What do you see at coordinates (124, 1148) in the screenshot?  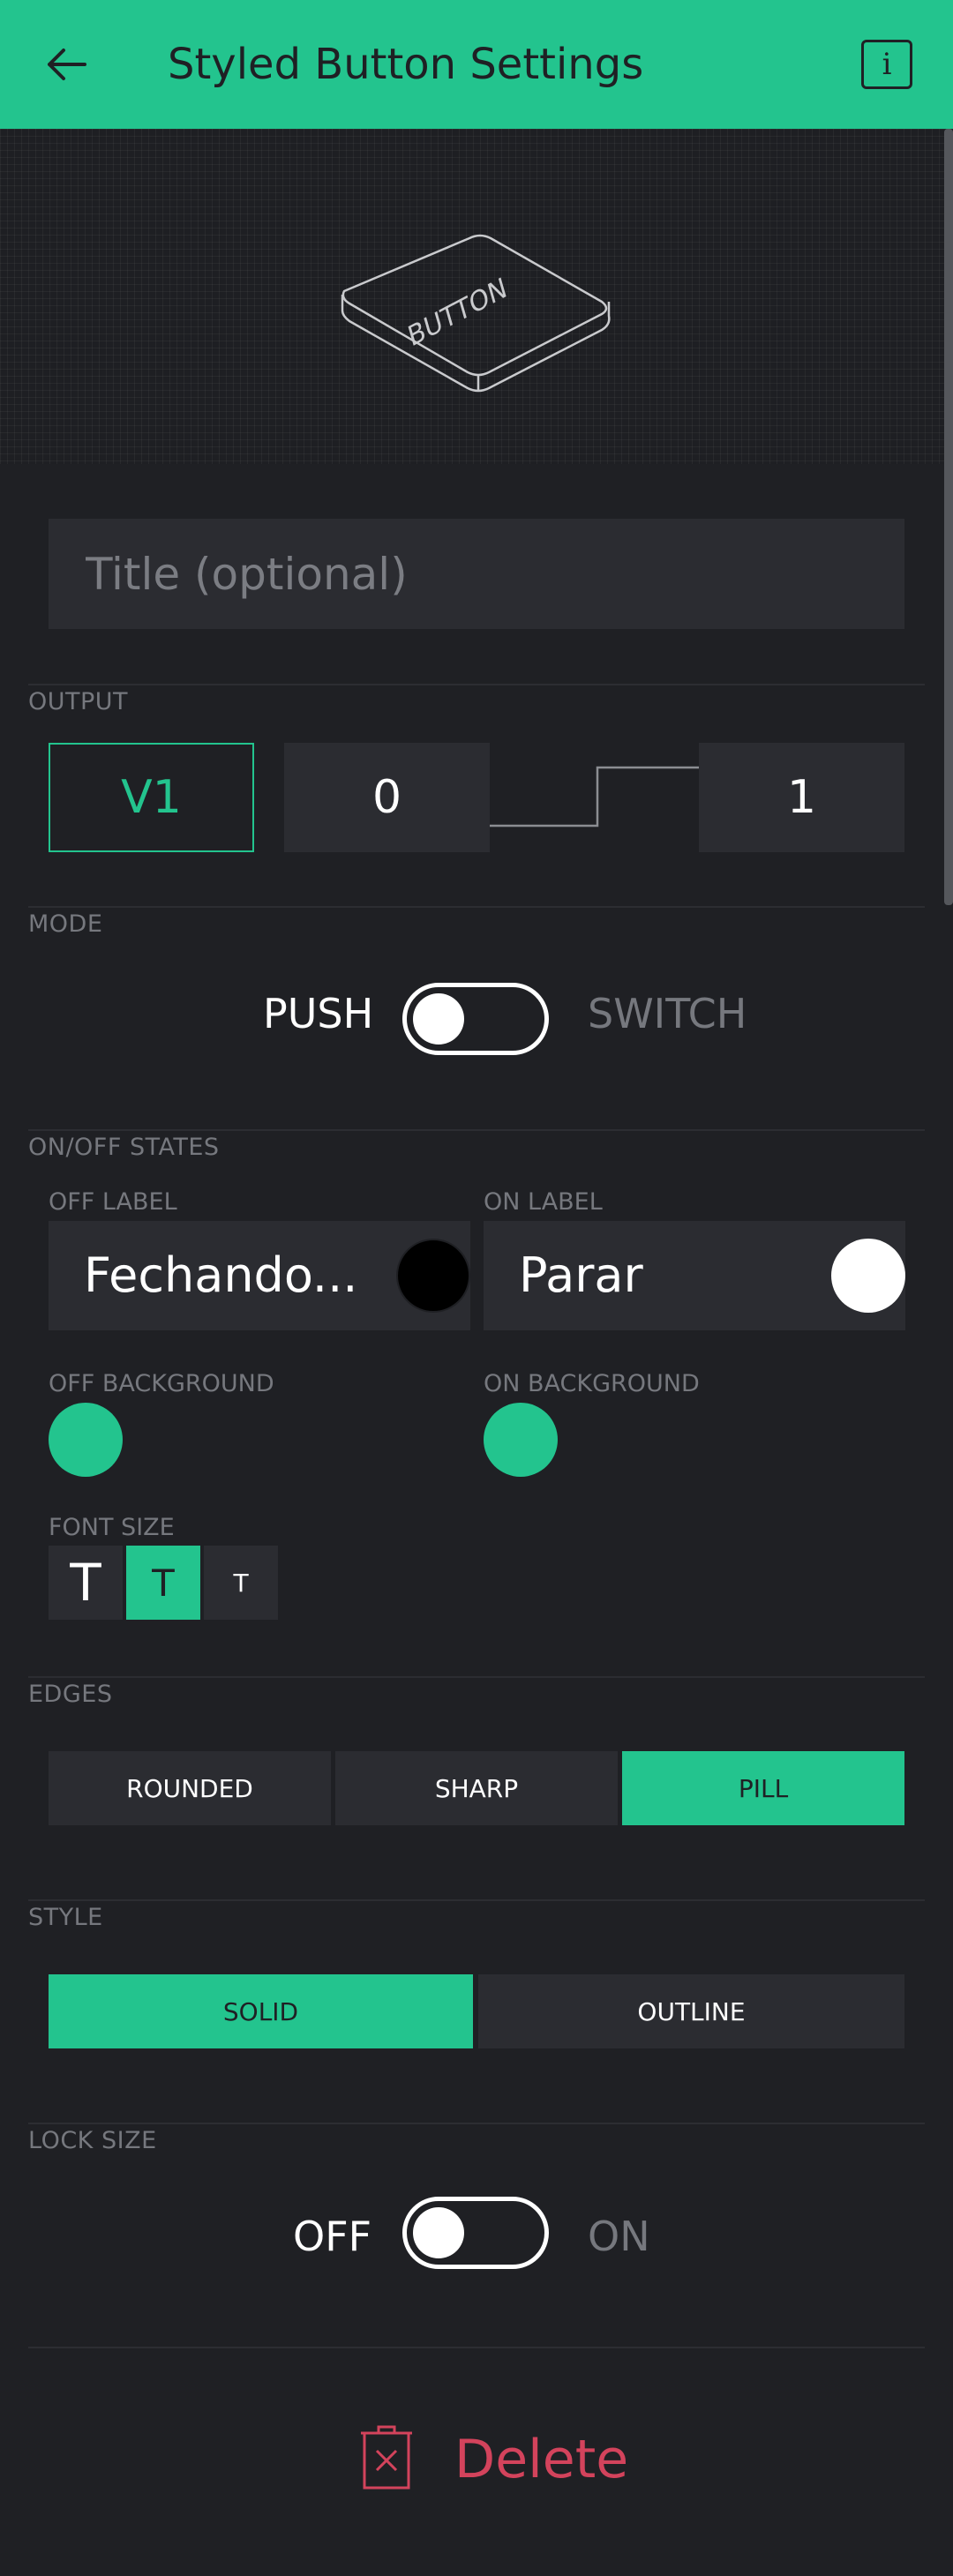 I see `states-section-label: ON/OFF STATES` at bounding box center [124, 1148].